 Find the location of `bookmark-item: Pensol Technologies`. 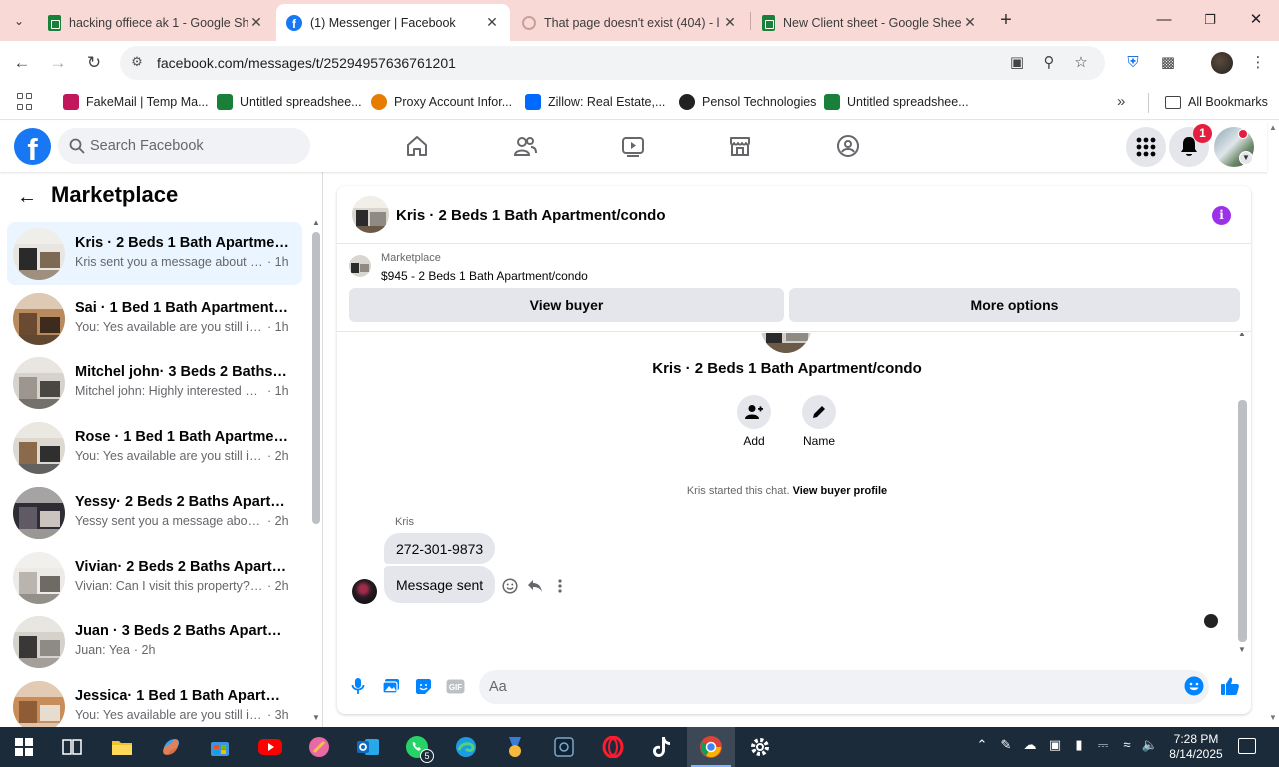

bookmark-item: Pensol Technologies is located at coordinates (747, 102).